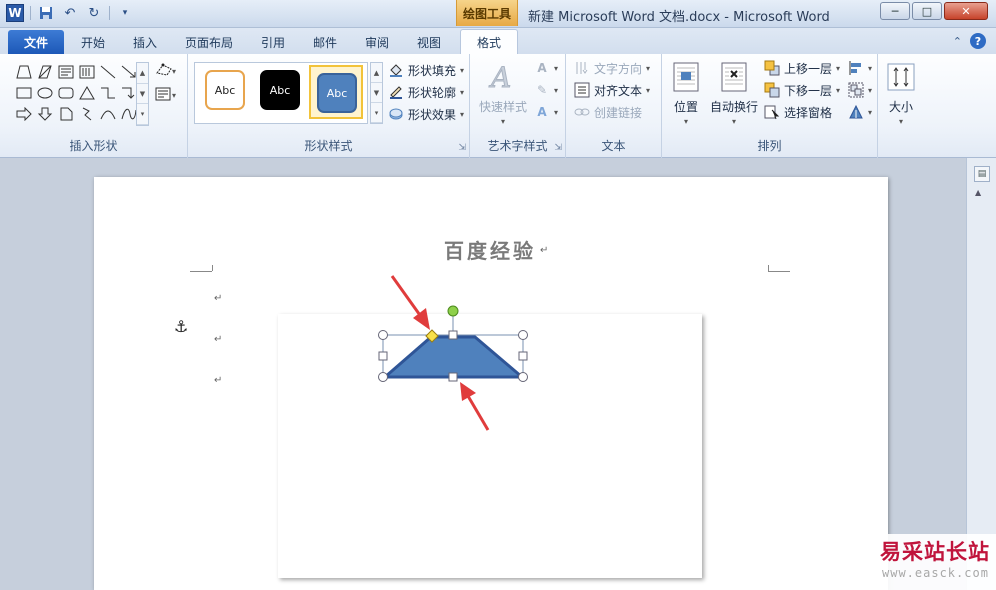 This screenshot has width=996, height=590. What do you see at coordinates (686, 93) in the screenshot?
I see `position-button: 位置 ▾` at bounding box center [686, 93].